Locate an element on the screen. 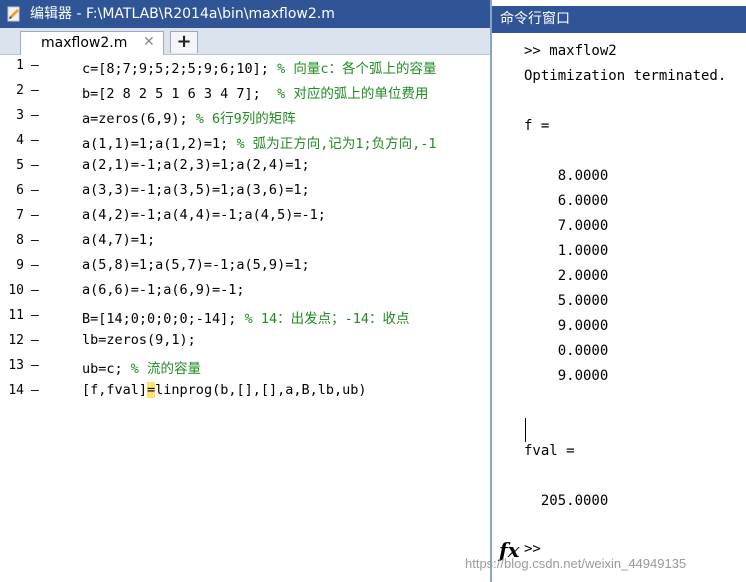 The width and height of the screenshot is (746, 582). code-text: a(6,6)=-1;a(6,9)=-1; is located at coordinates (163, 290).